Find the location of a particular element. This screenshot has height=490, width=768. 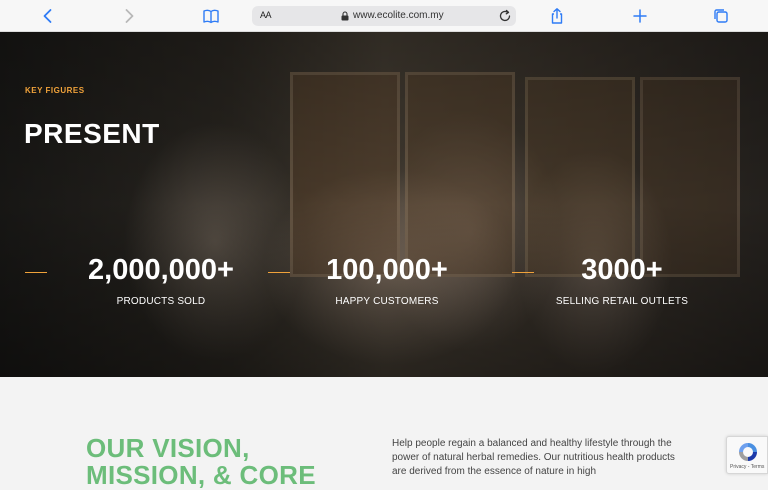

back-button is located at coordinates (48, 16).